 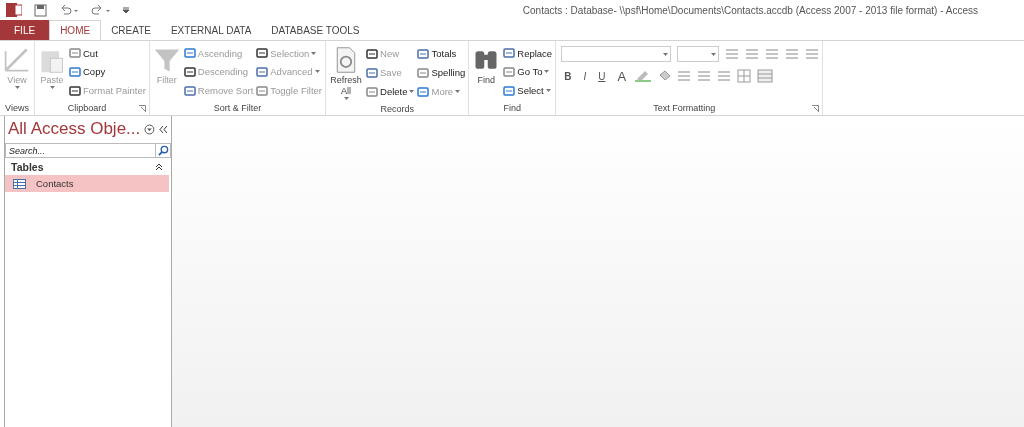 What do you see at coordinates (159, 167) in the screenshot?
I see `collapse-icon` at bounding box center [159, 167].